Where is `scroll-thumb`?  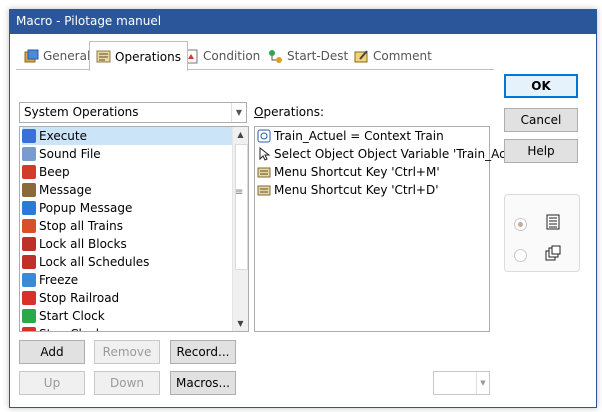 scroll-thumb is located at coordinates (241, 207).